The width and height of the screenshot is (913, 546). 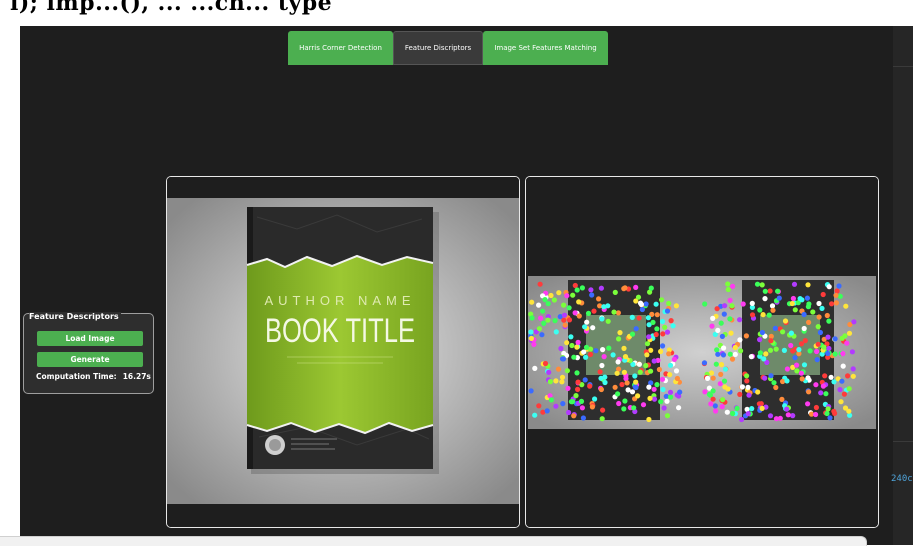 I want to click on top-banner: i); imp...(), ... ...ch... type, so click(x=456, y=13).